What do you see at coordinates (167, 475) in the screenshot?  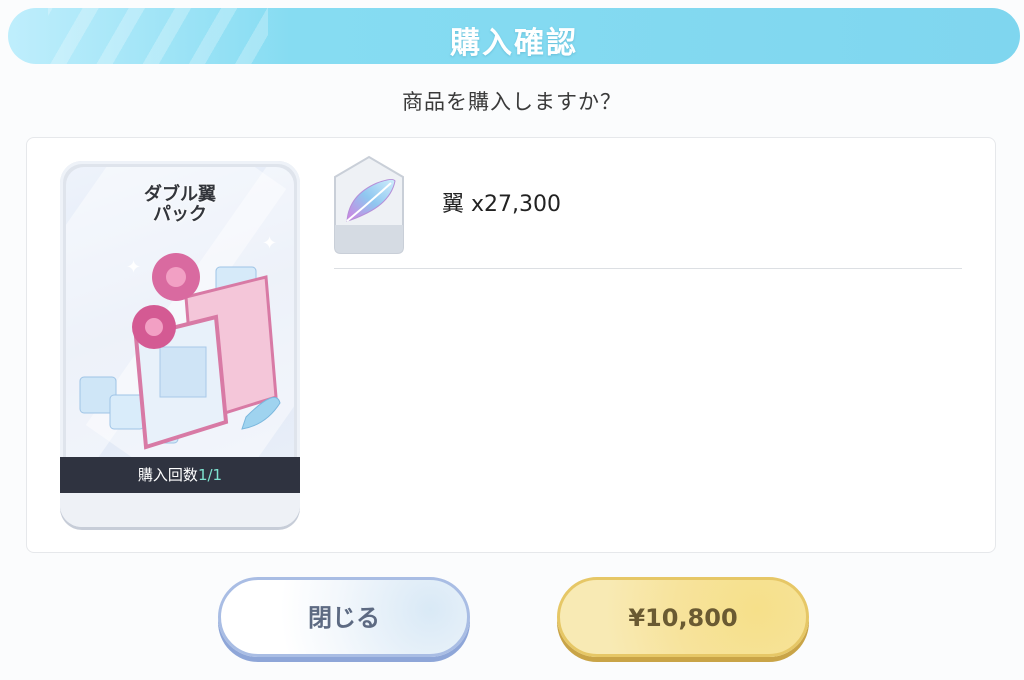 I see `purchase-count-label: 購入回数` at bounding box center [167, 475].